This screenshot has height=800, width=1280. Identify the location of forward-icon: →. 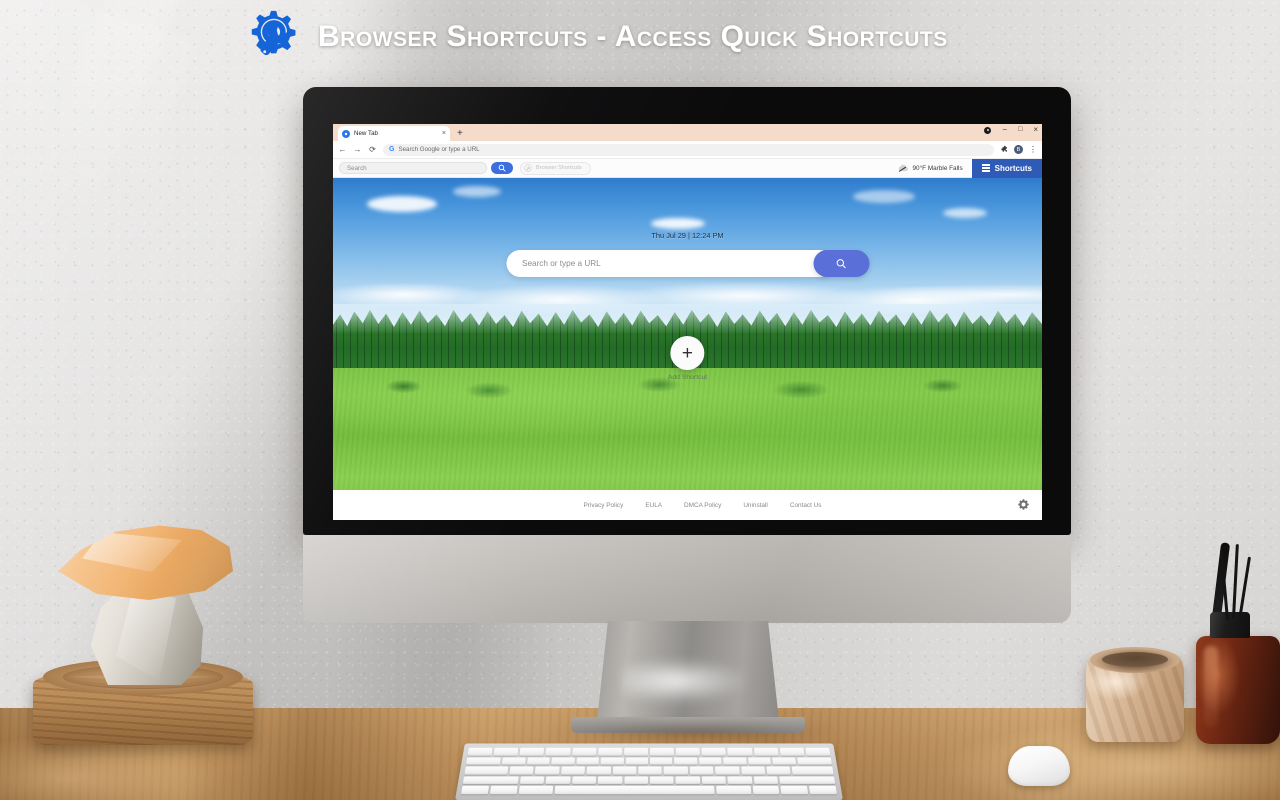
(357, 149).